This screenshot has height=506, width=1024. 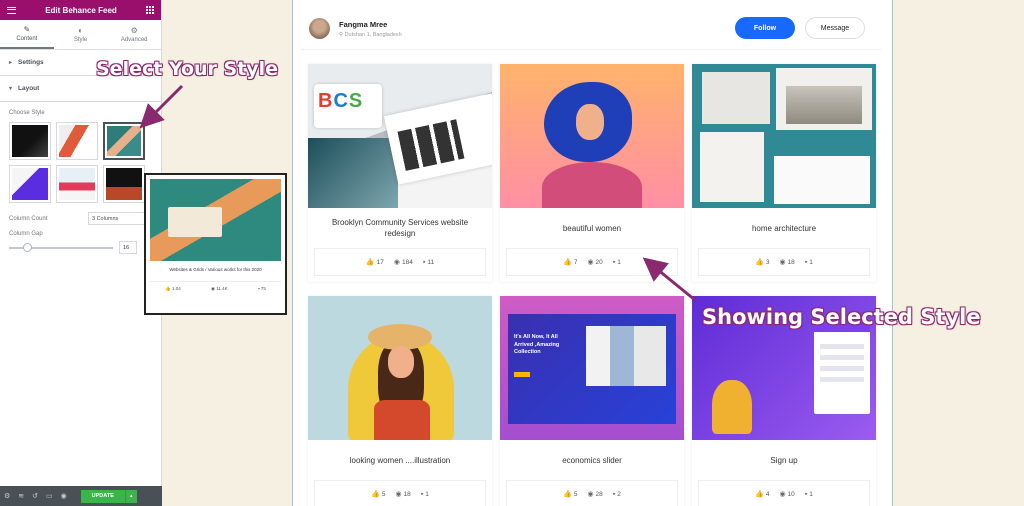 I want to click on project-title: home architecture, so click(x=784, y=228).